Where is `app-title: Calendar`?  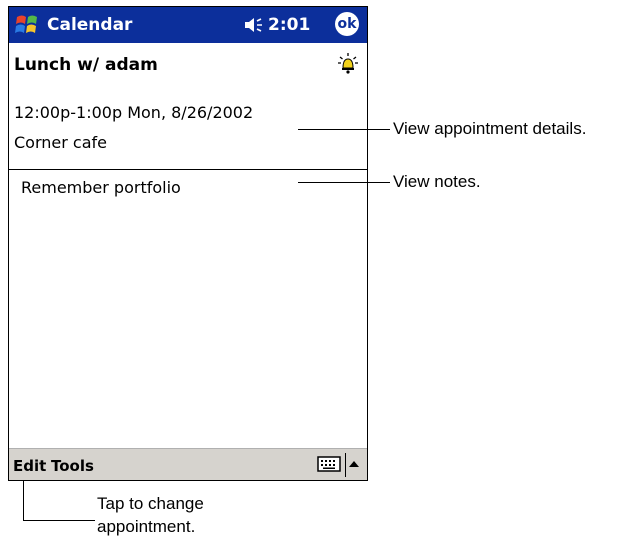 app-title: Calendar is located at coordinates (90, 25).